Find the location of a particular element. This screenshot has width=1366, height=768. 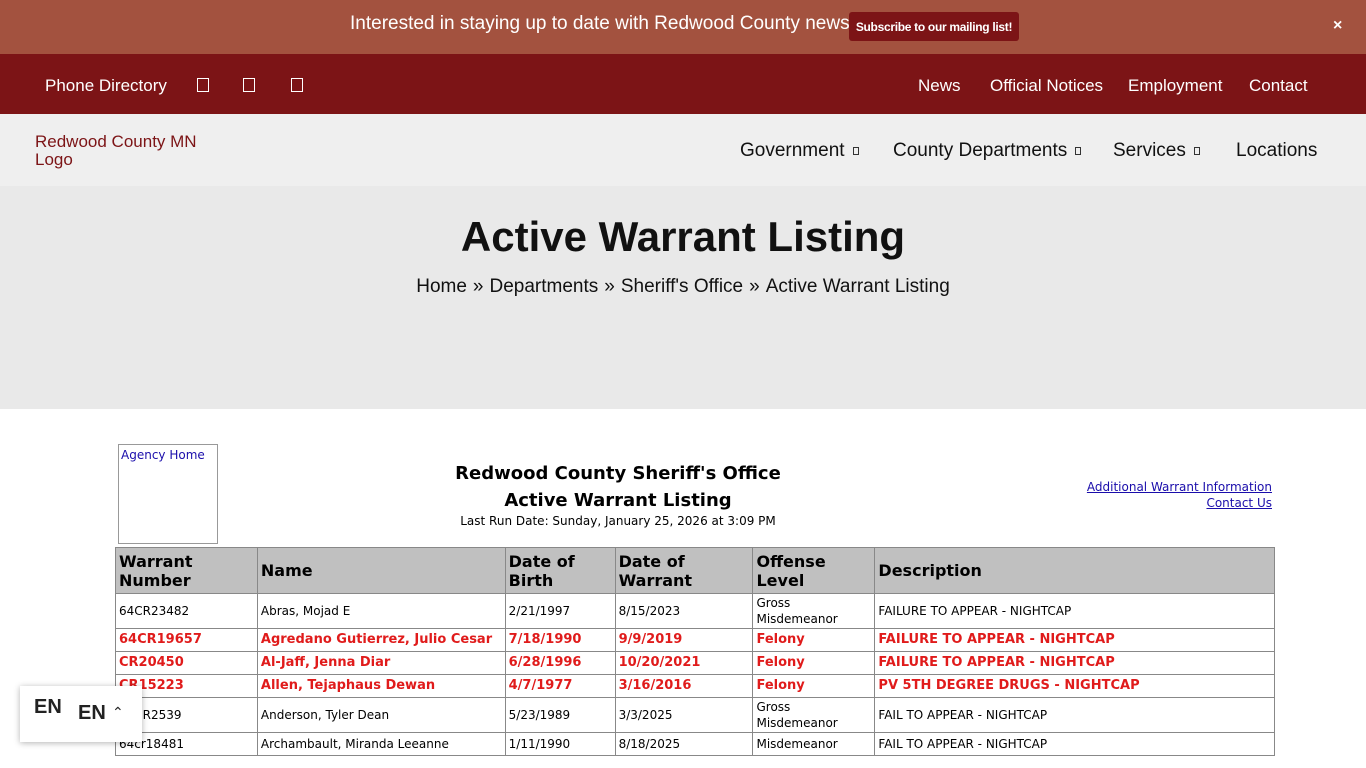

column-header: Name is located at coordinates (381, 570).